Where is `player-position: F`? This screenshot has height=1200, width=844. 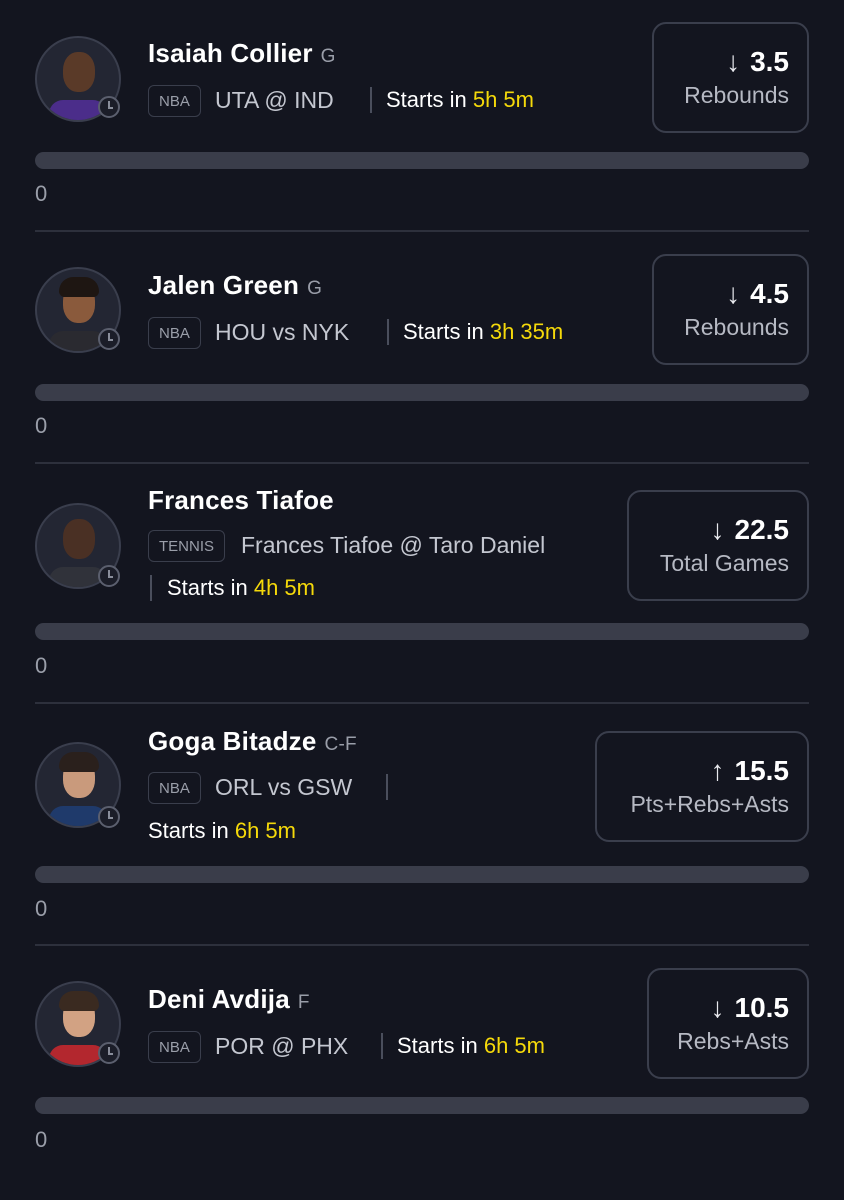
player-position: F is located at coordinates (303, 1002).